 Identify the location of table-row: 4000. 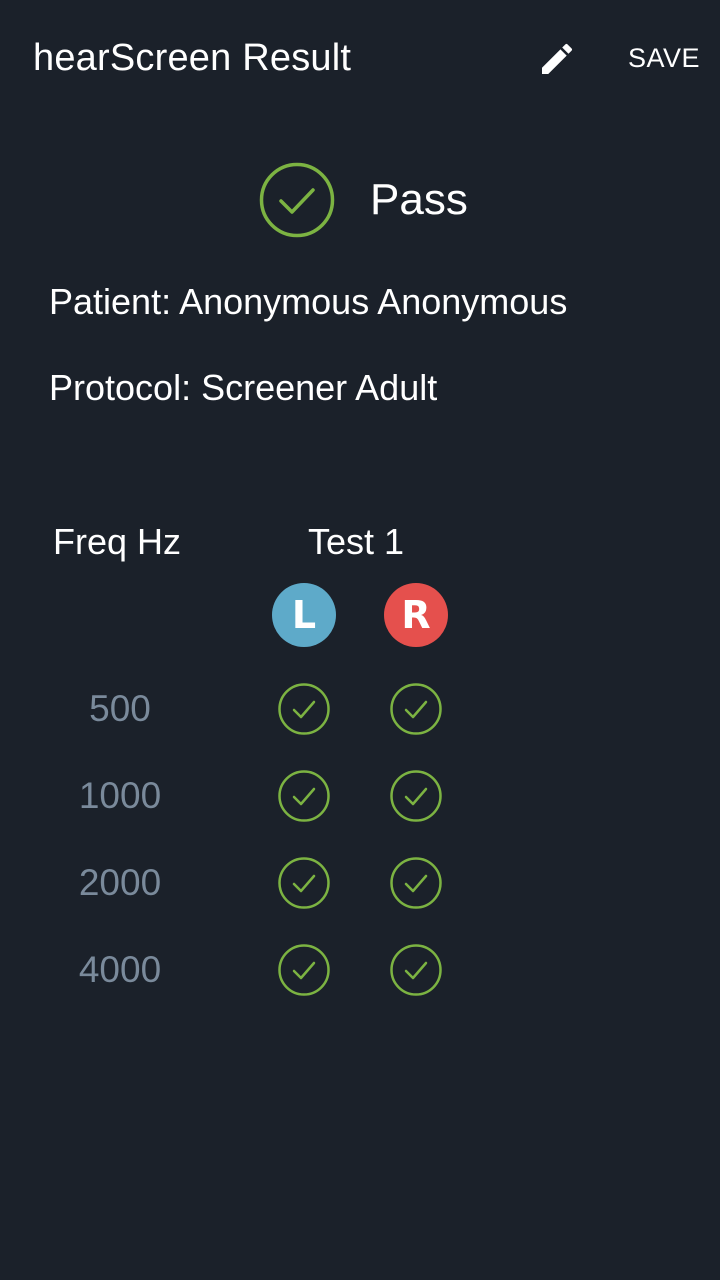
(360, 970).